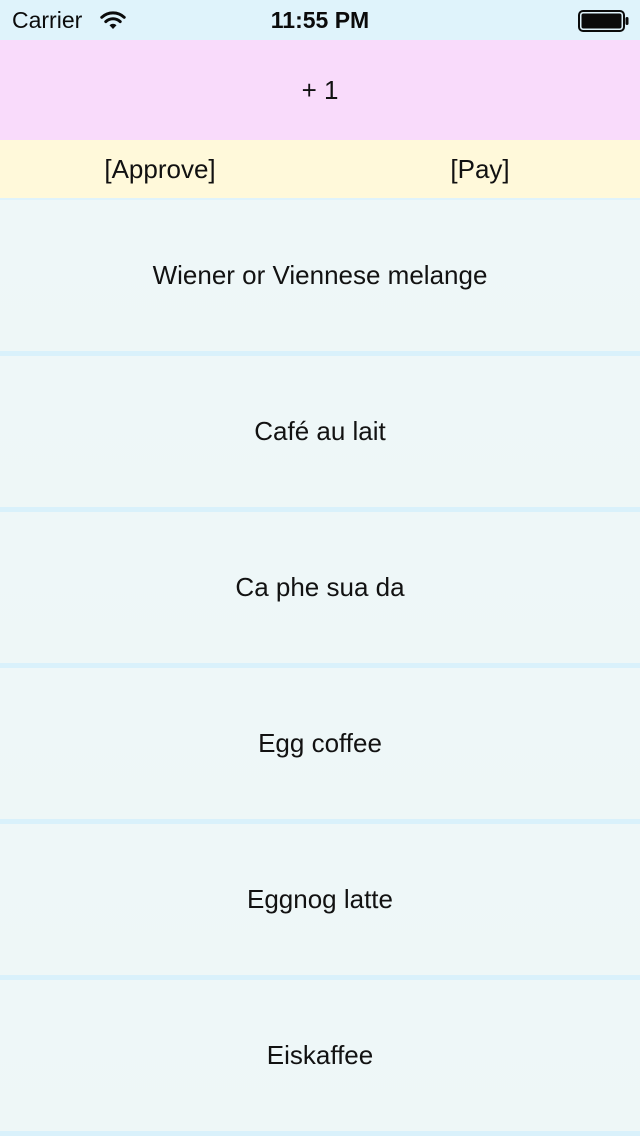 This screenshot has width=640, height=1136. Describe the element at coordinates (320, 431) in the screenshot. I see `list-item-label: Café au lait` at that location.